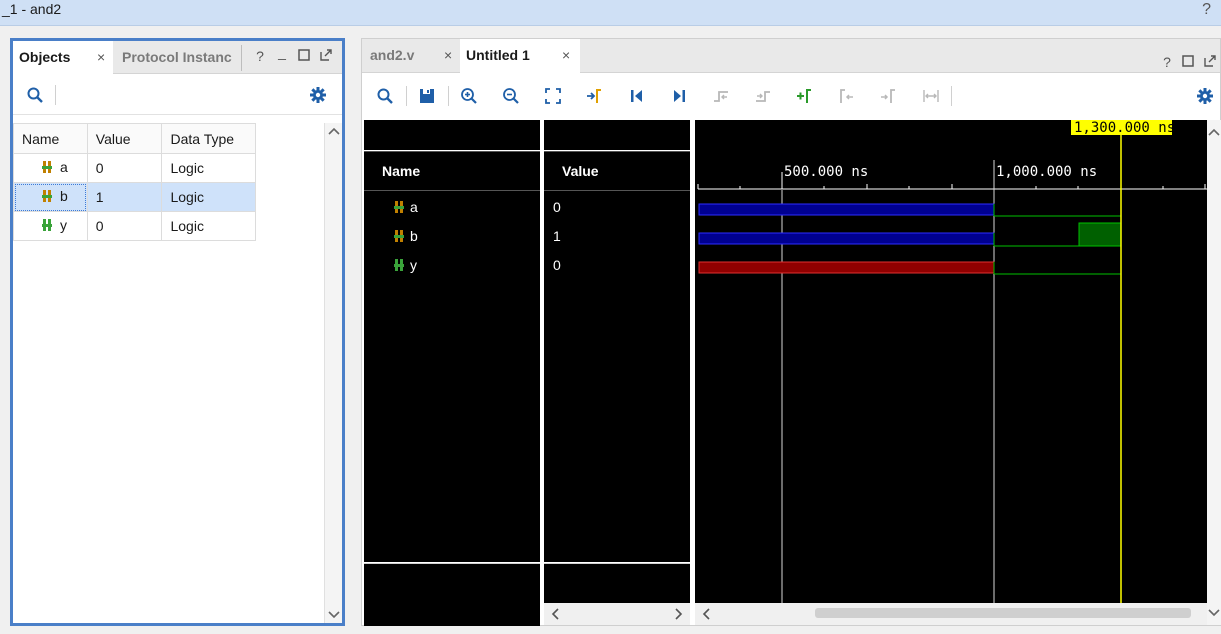 The image size is (1221, 634). What do you see at coordinates (32, 9) in the screenshot?
I see `window-title: _1 - and2` at bounding box center [32, 9].